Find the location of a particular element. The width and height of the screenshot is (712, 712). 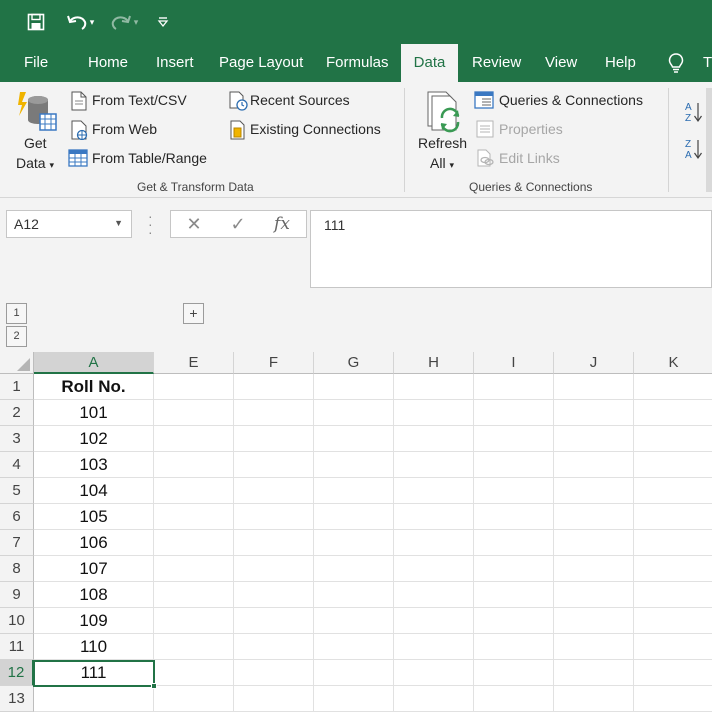

existing-connections-button: Existing Connections is located at coordinates (315, 129).